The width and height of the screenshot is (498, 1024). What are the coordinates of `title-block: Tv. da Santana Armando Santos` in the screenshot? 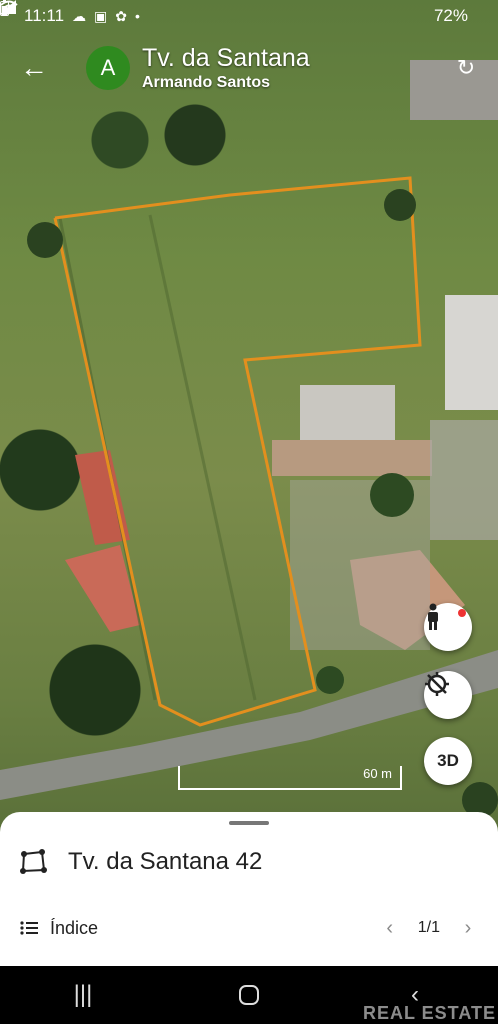 It's located at (226, 68).